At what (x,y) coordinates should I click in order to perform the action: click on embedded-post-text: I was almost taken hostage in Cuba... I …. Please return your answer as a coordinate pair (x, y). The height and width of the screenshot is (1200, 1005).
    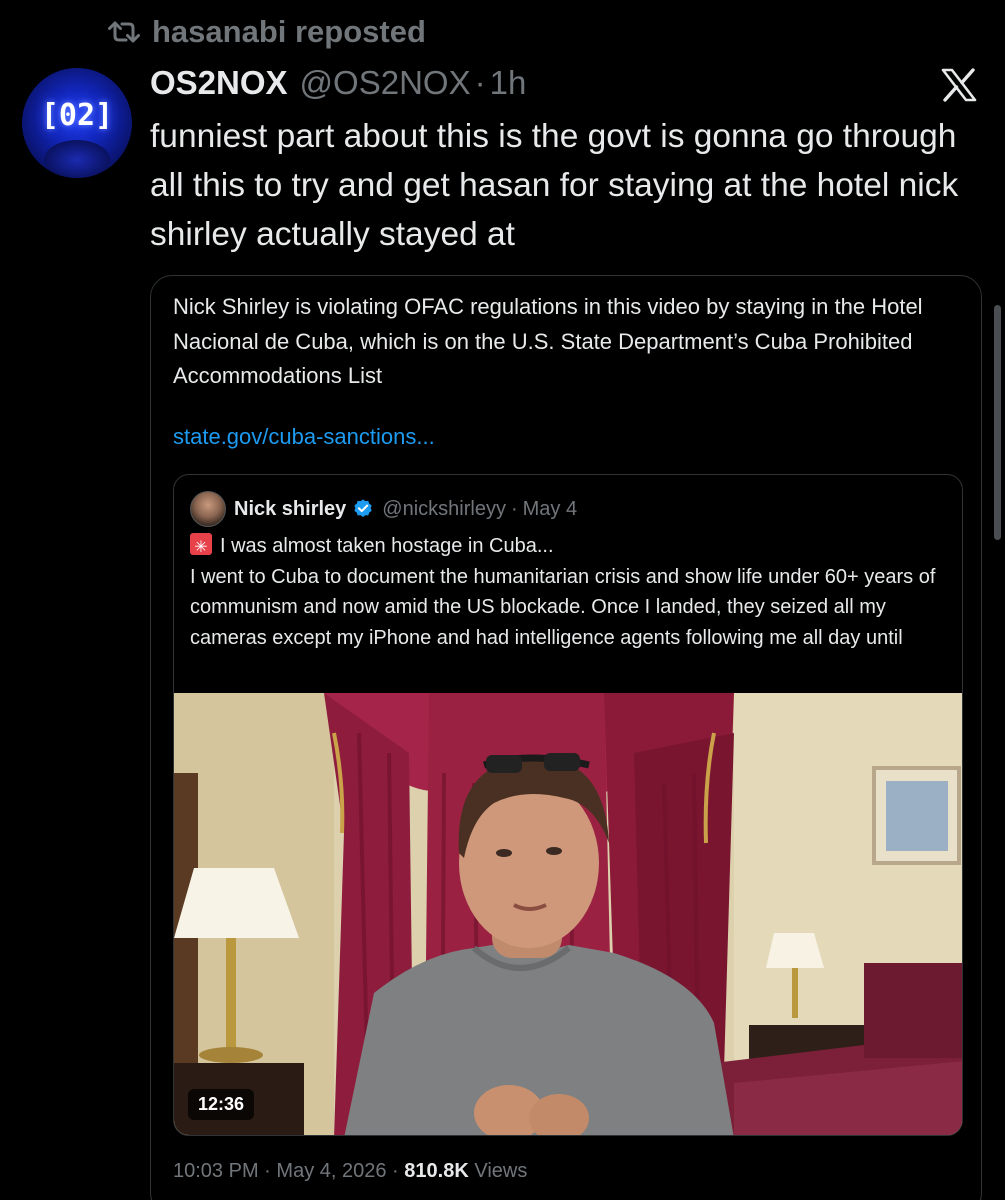
    Looking at the image, I should click on (570, 592).